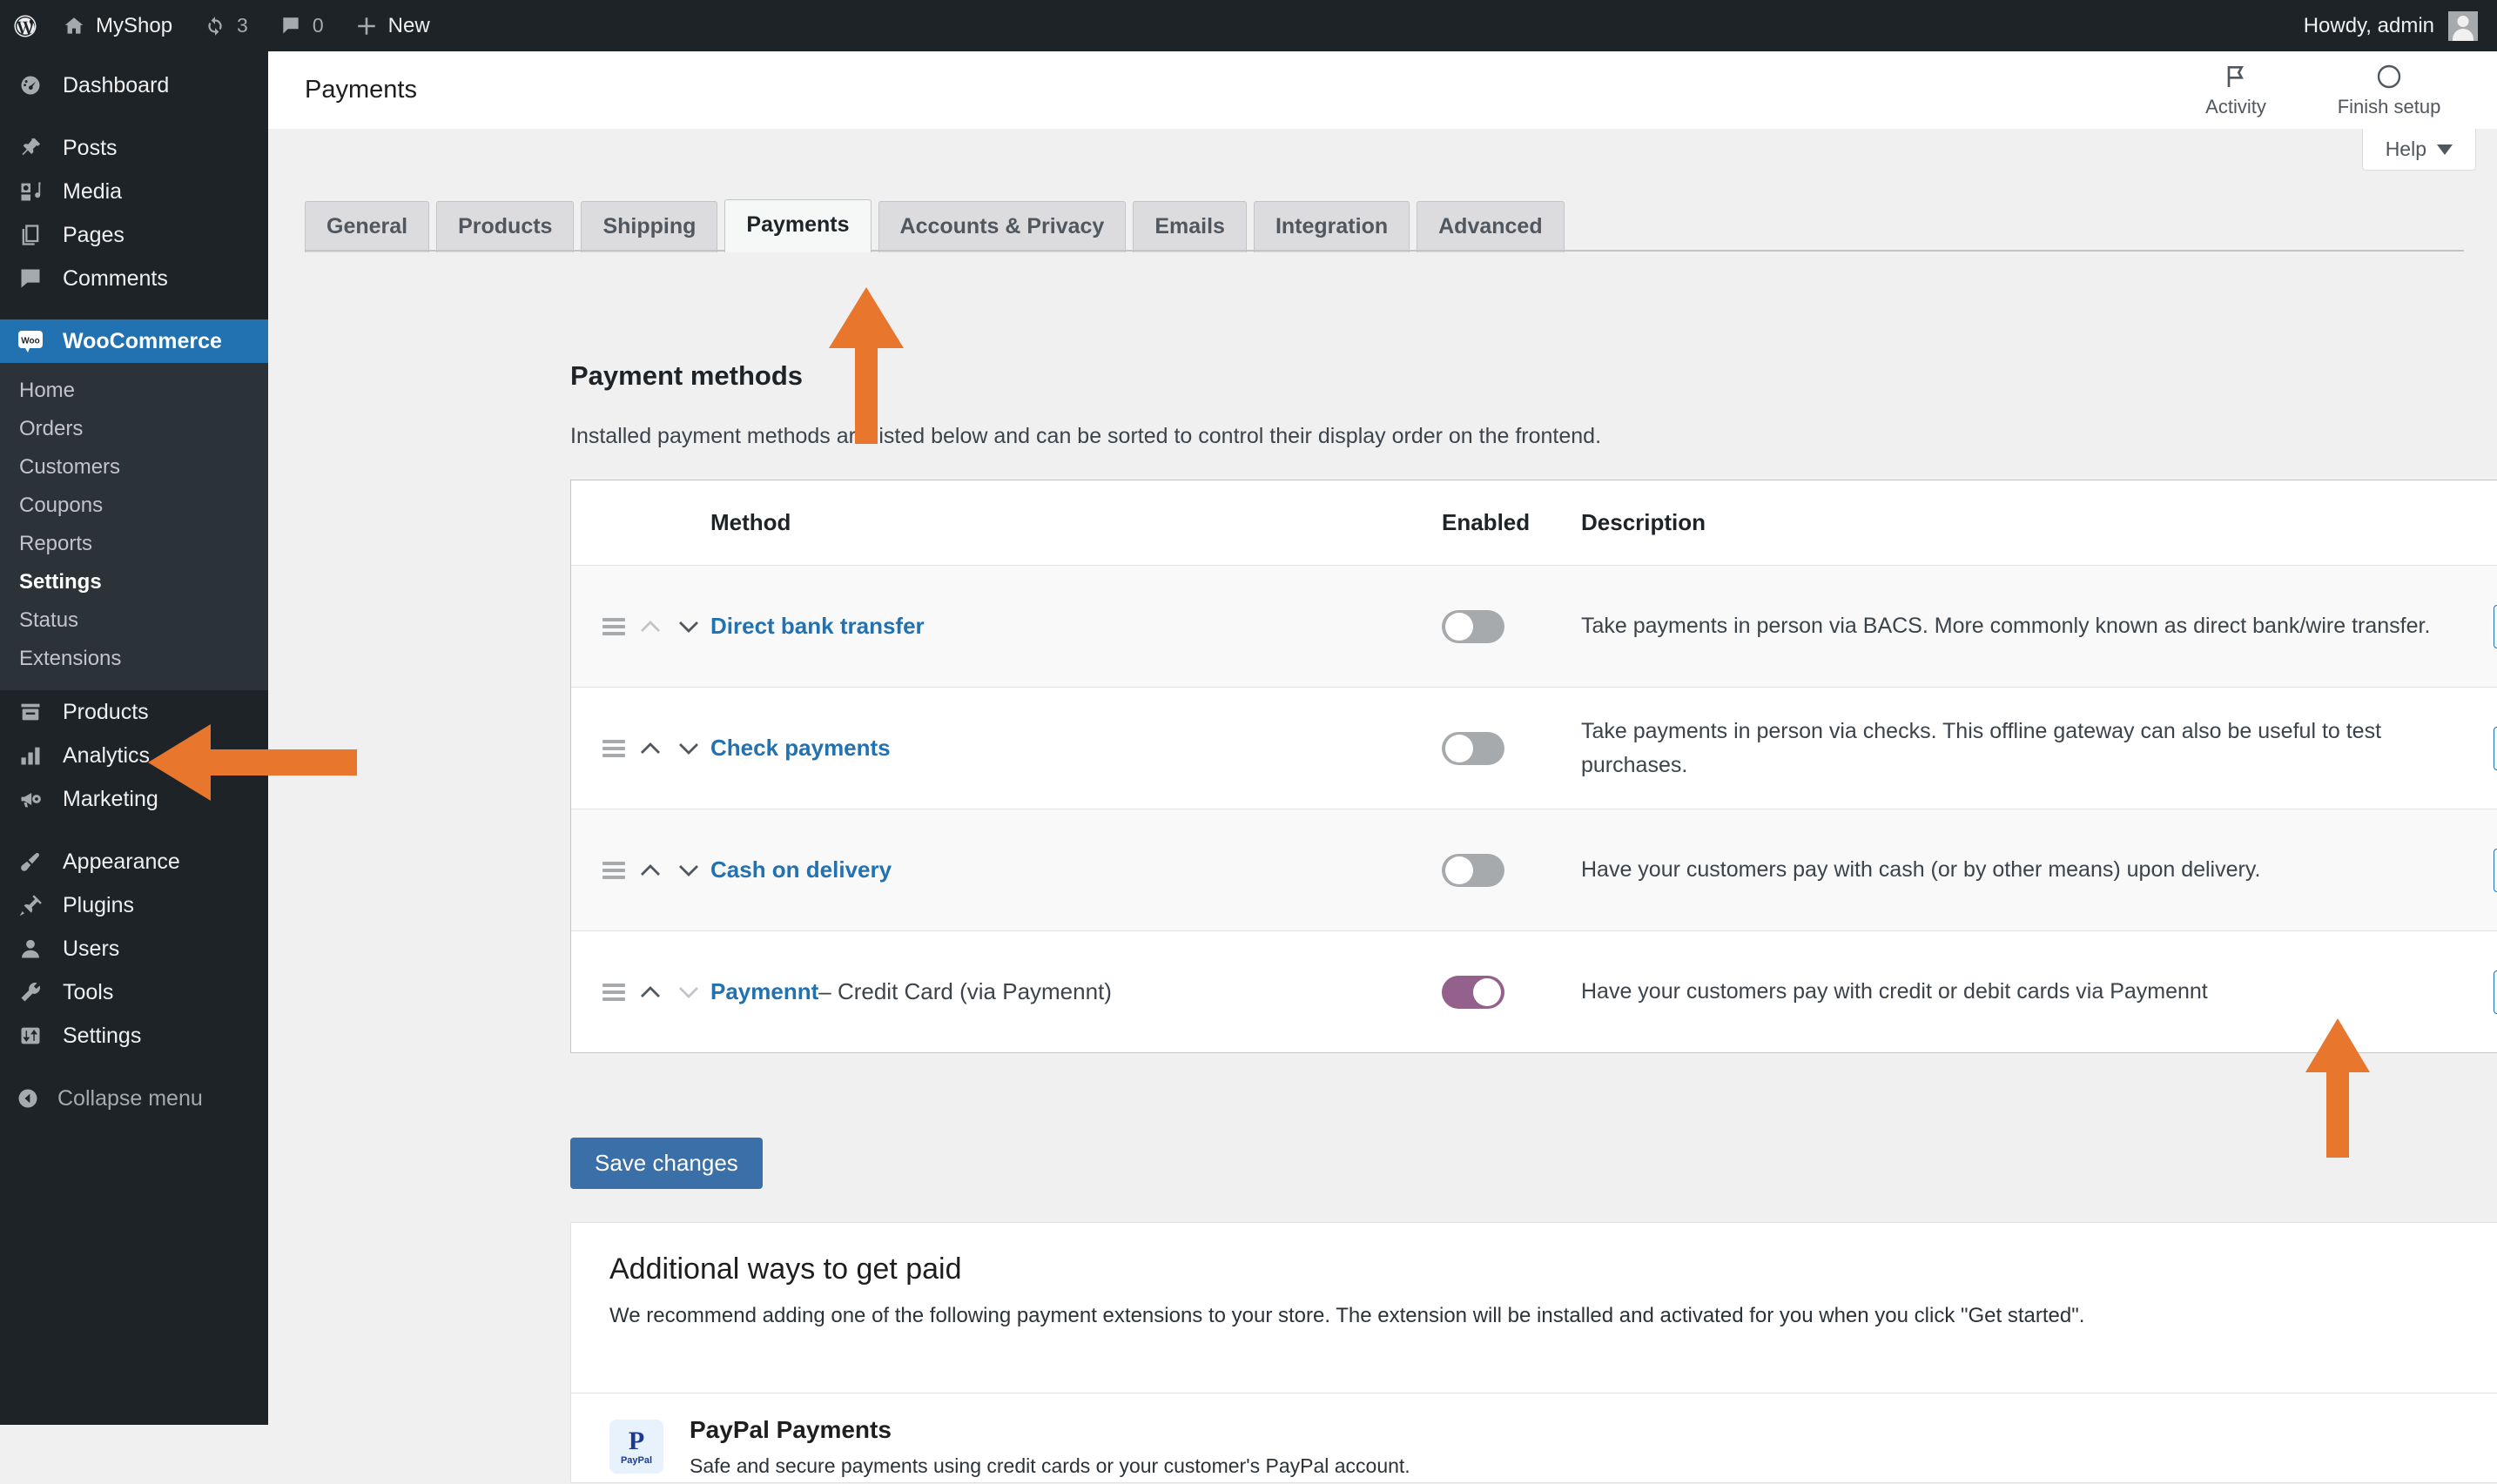 The height and width of the screenshot is (1484, 2497). Describe the element at coordinates (134, 391) in the screenshot. I see `sidebar-subitem-home: Home` at that location.